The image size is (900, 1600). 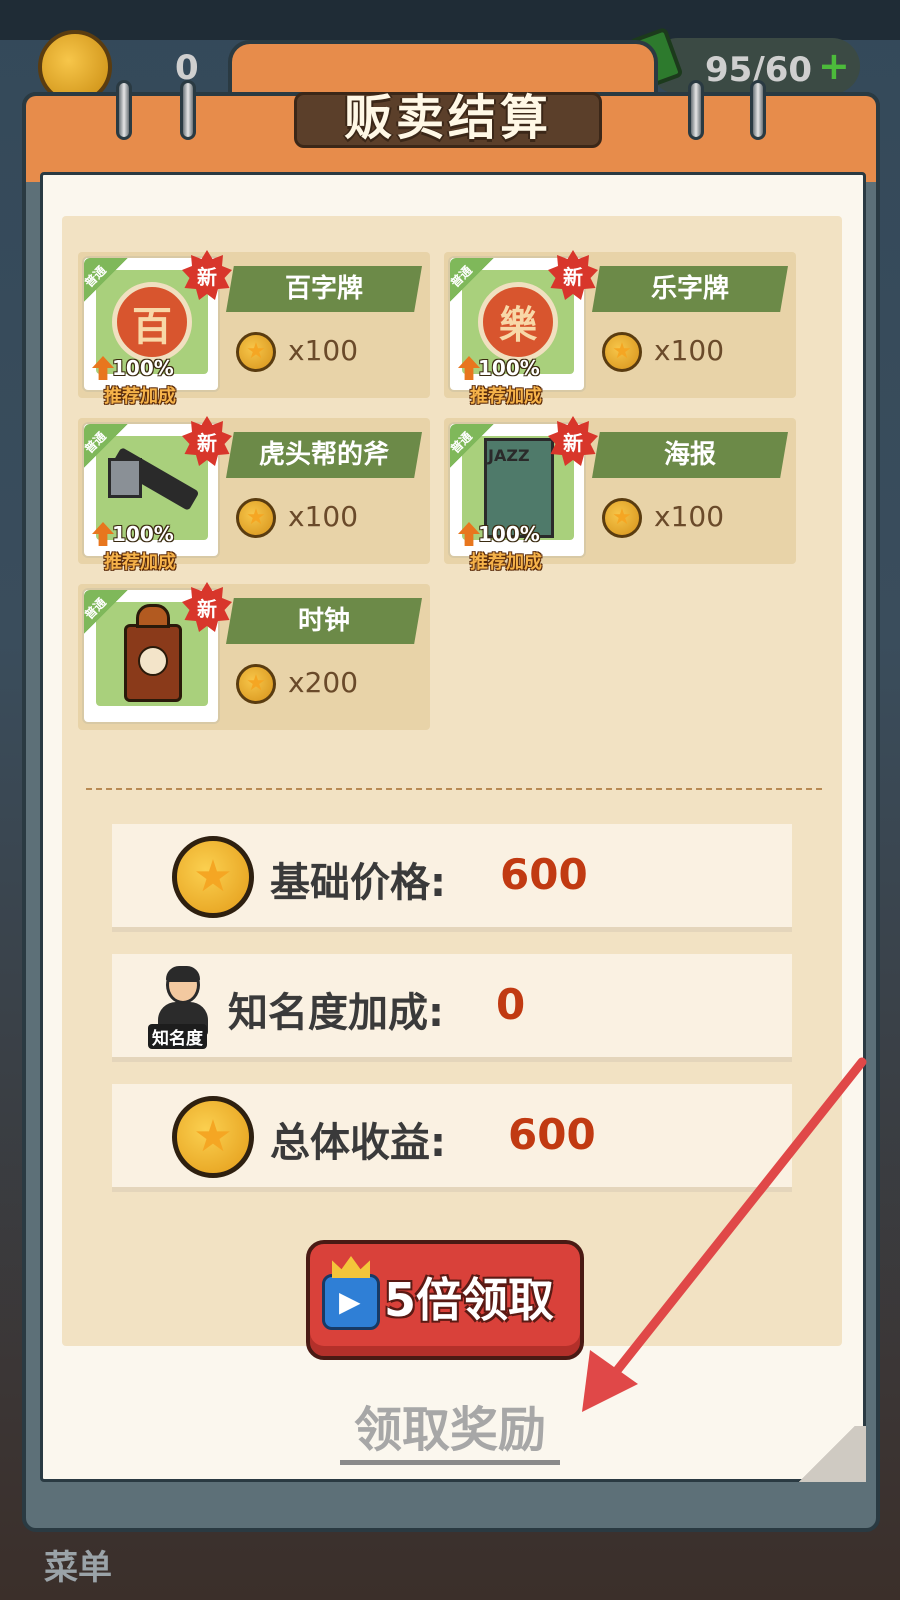 What do you see at coordinates (452, 878) in the screenshot?
I see `base-price-row: 基础价格: 600` at bounding box center [452, 878].